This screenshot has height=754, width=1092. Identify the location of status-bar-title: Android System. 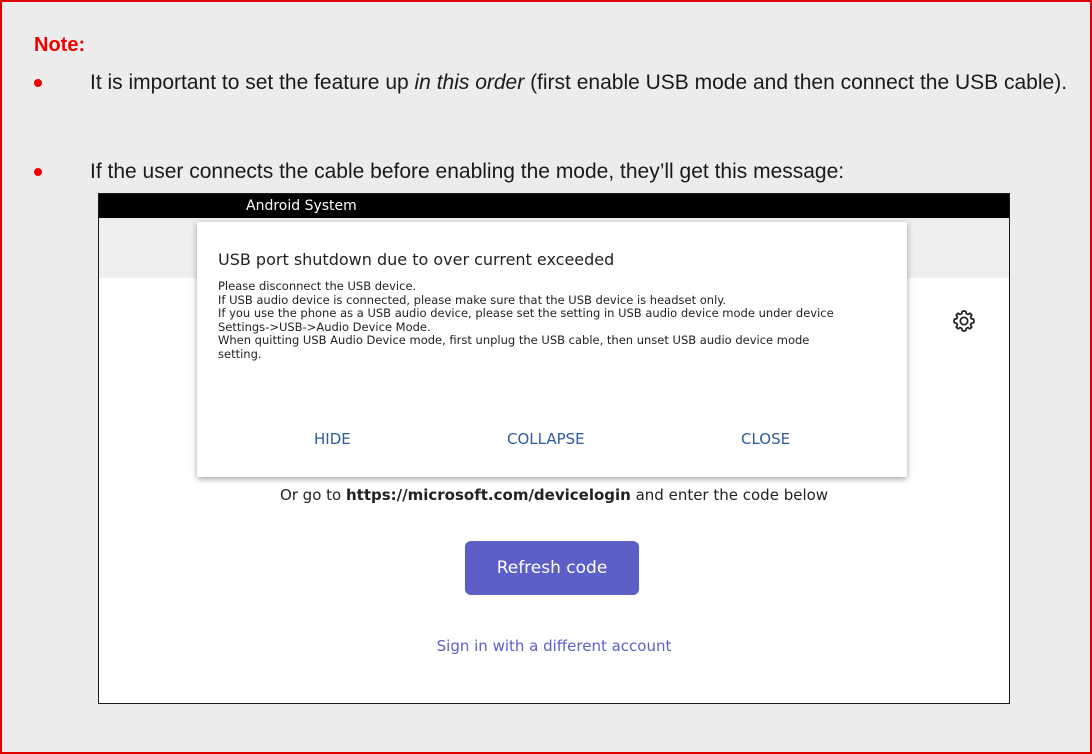
(301, 206).